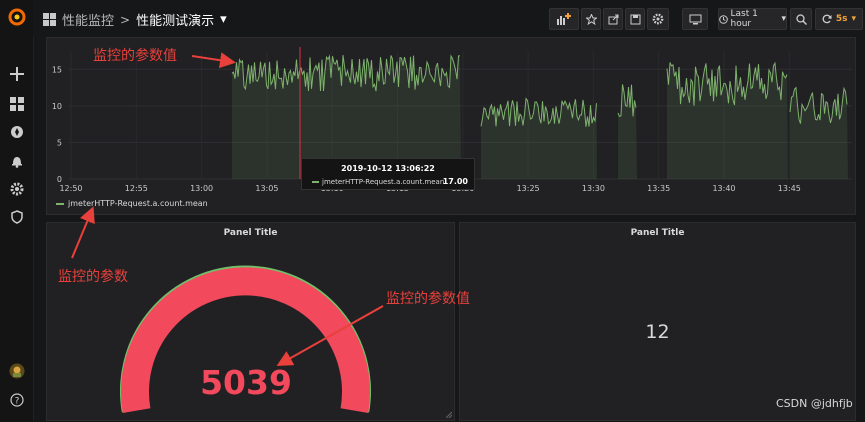 This screenshot has height=422, width=865. I want to click on breadcrumb-folder: 性能监控, so click(88, 19).